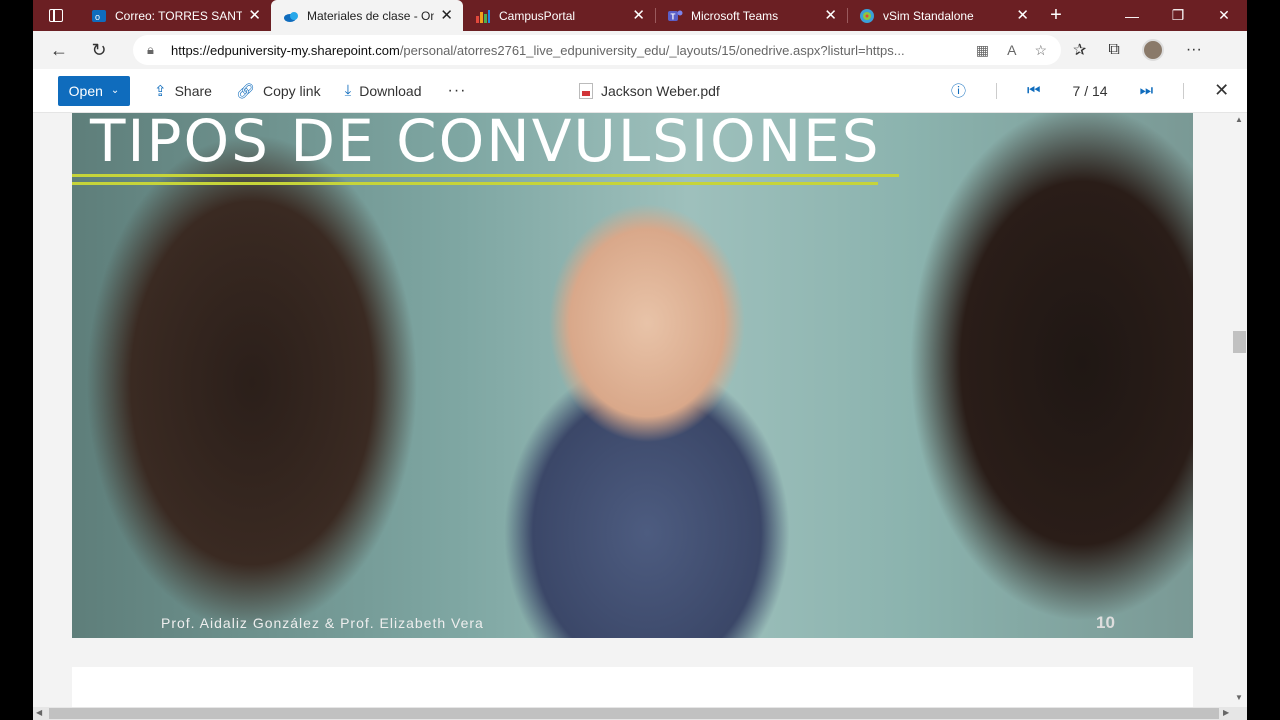  Describe the element at coordinates (928, 15) in the screenshot. I see `tab-title: vSim Standalone` at that location.